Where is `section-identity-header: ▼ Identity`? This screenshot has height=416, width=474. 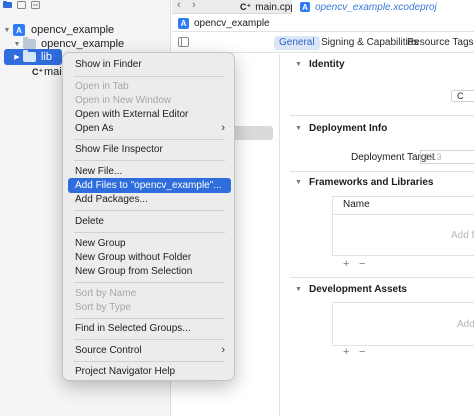
section-identity-header: ▼ Identity is located at coordinates (320, 64).